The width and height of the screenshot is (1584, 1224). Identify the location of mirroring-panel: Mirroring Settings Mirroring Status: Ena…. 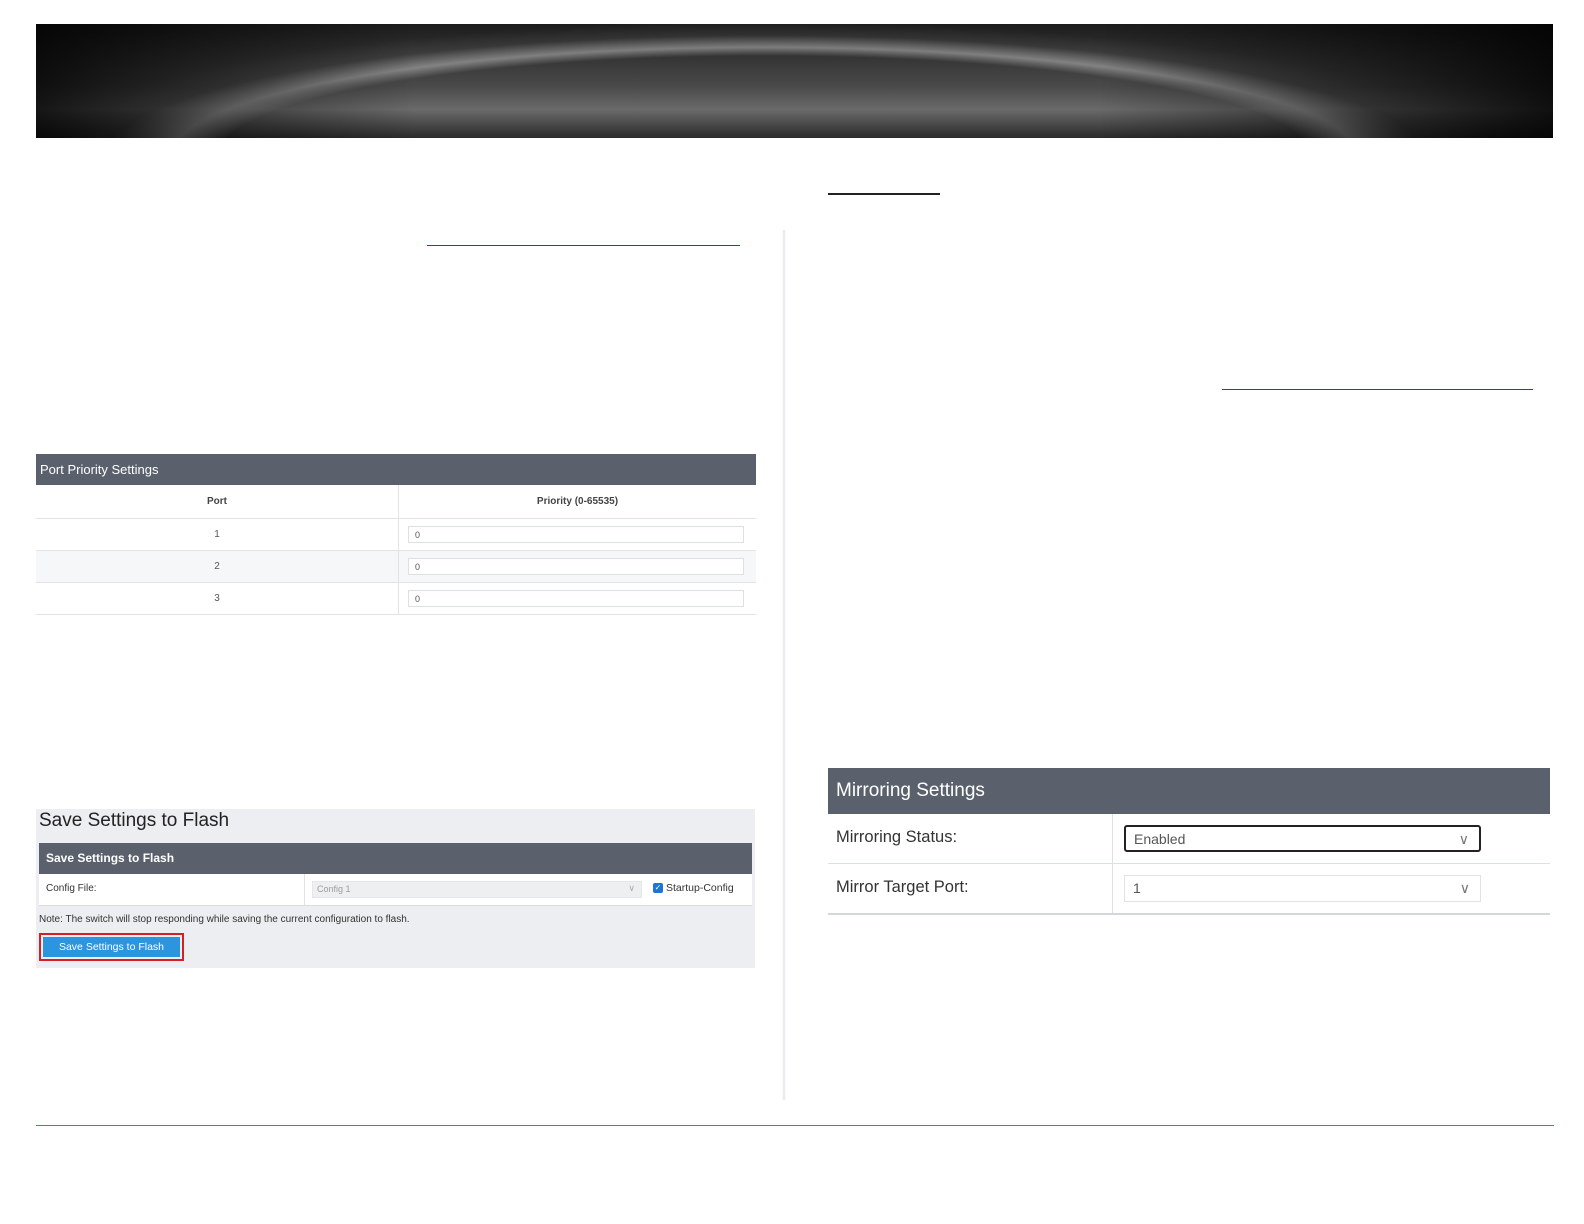
(1189, 841).